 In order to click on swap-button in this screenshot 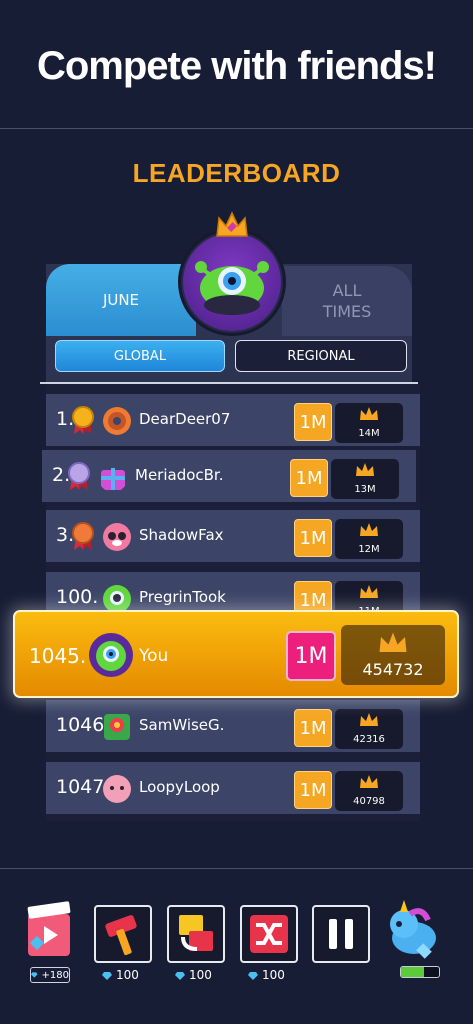, I will do `click(196, 934)`.